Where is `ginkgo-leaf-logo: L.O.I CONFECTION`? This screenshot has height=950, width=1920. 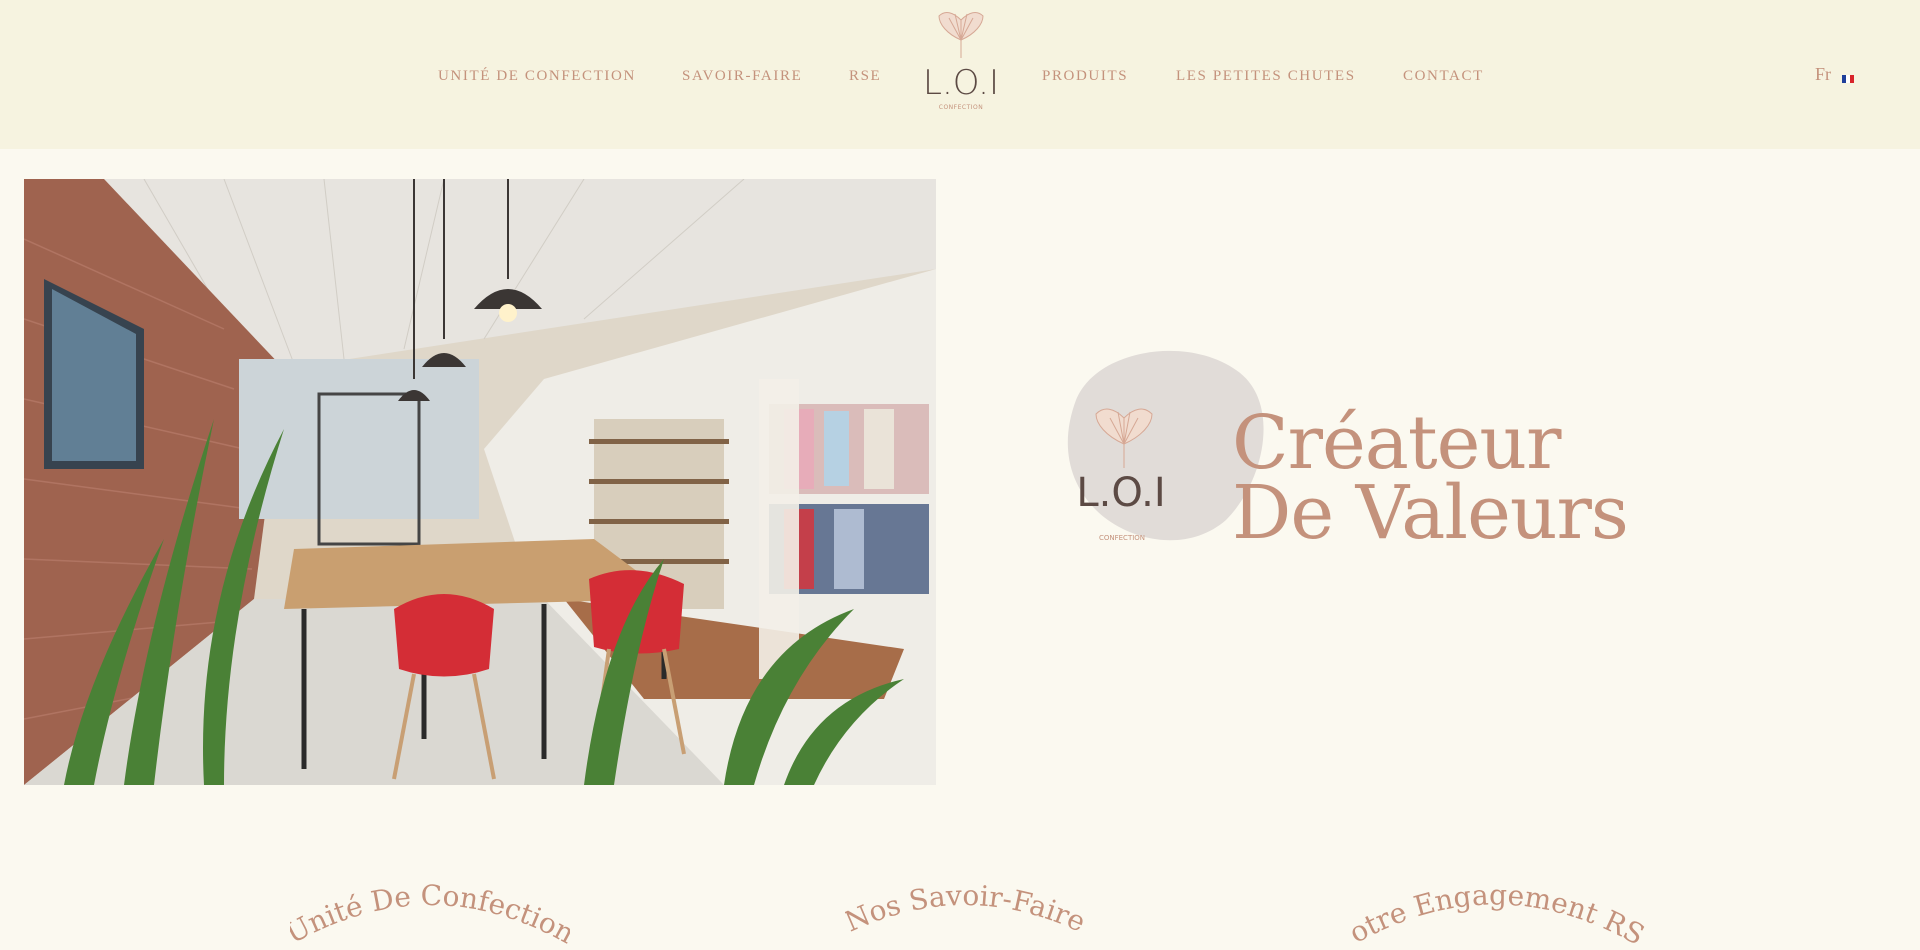 ginkgo-leaf-logo: L.O.I CONFECTION is located at coordinates (961, 61).